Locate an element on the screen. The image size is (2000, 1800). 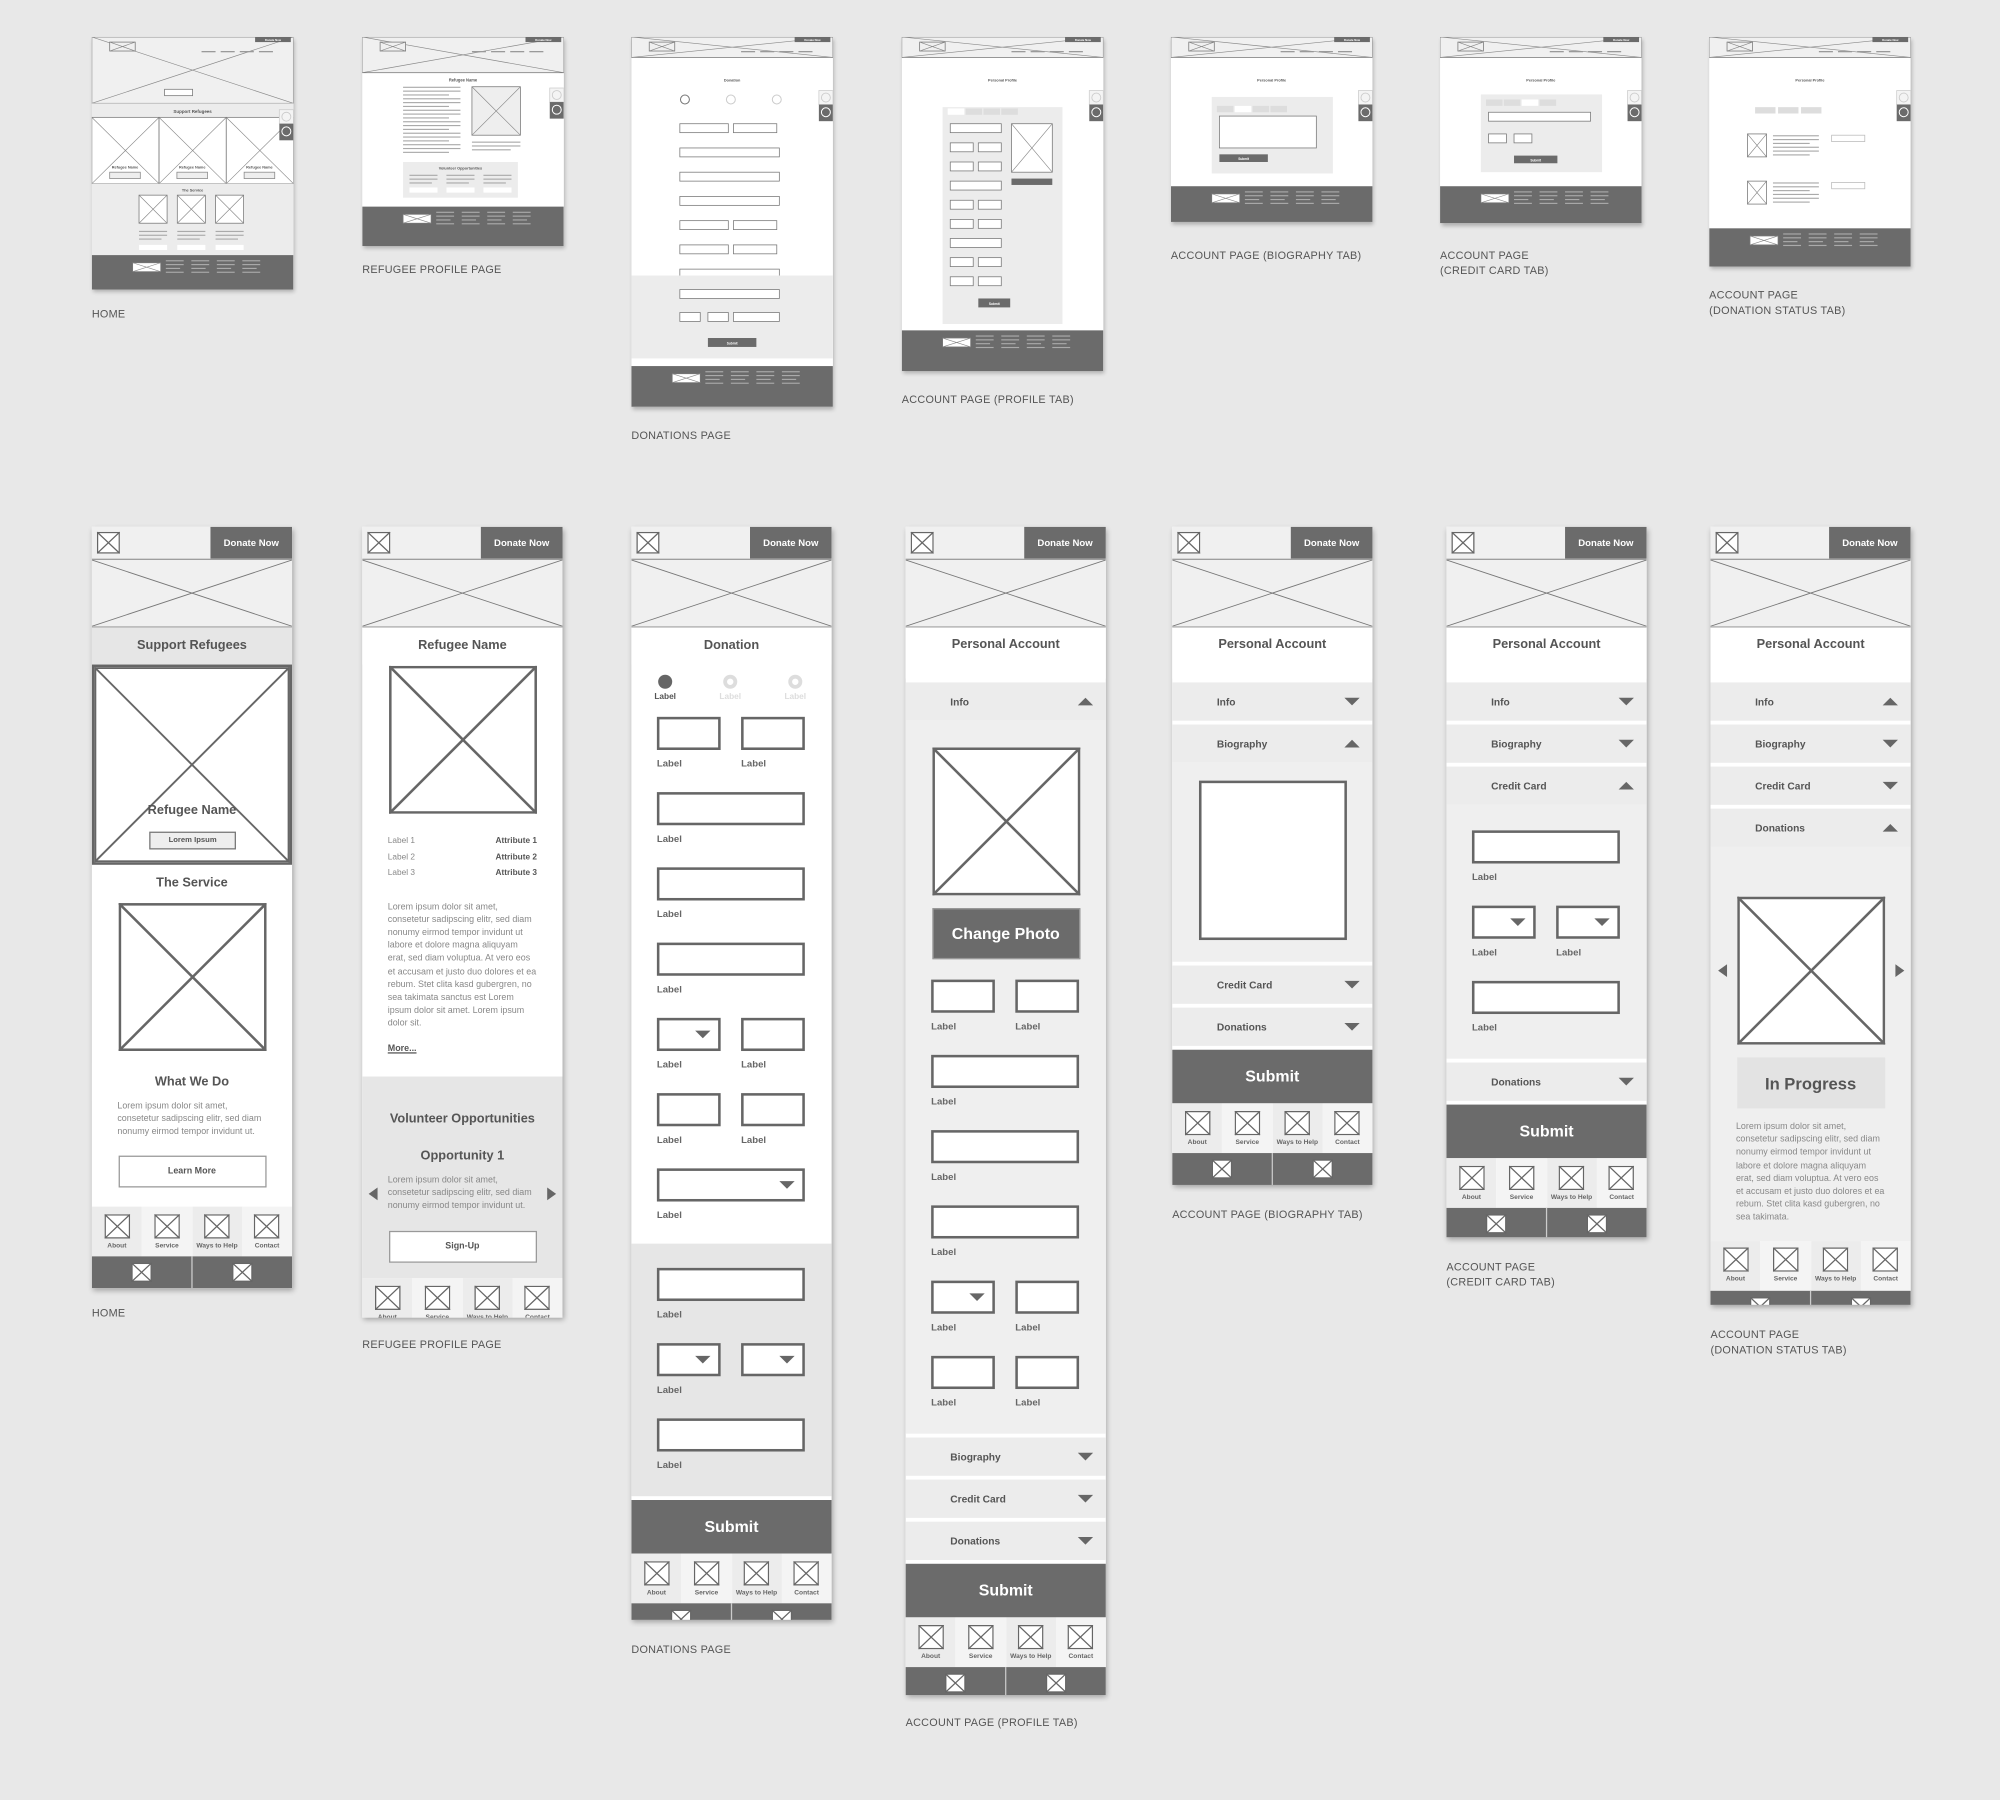
outline-button: Learn More is located at coordinates (191, 1171).